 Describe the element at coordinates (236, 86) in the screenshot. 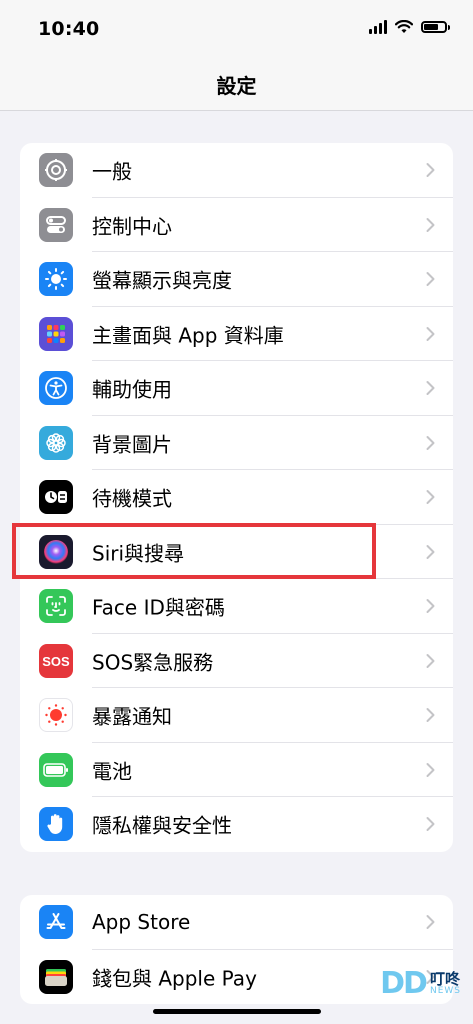

I see `page-title: 設定` at that location.